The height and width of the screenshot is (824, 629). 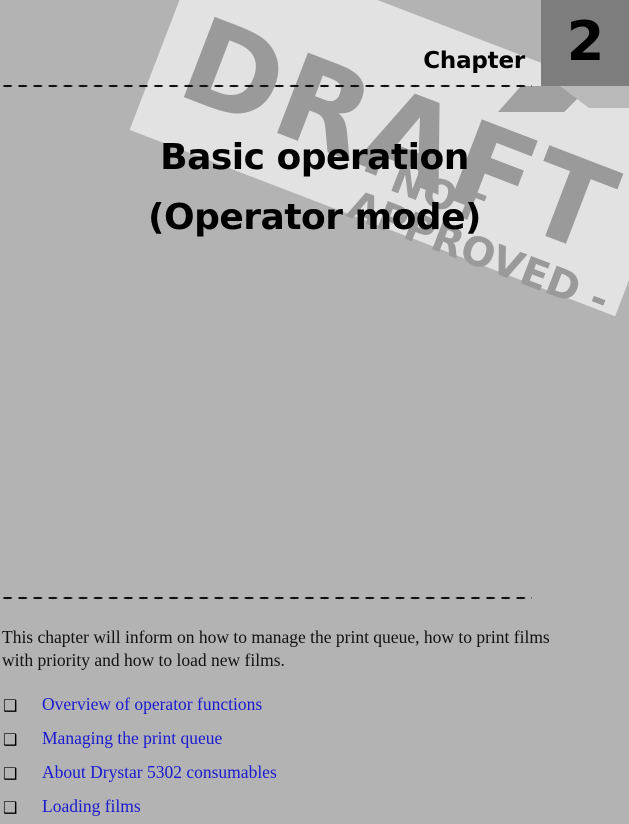 What do you see at coordinates (314, 188) in the screenshot?
I see `page-title: Basic operation (Operator mode)` at bounding box center [314, 188].